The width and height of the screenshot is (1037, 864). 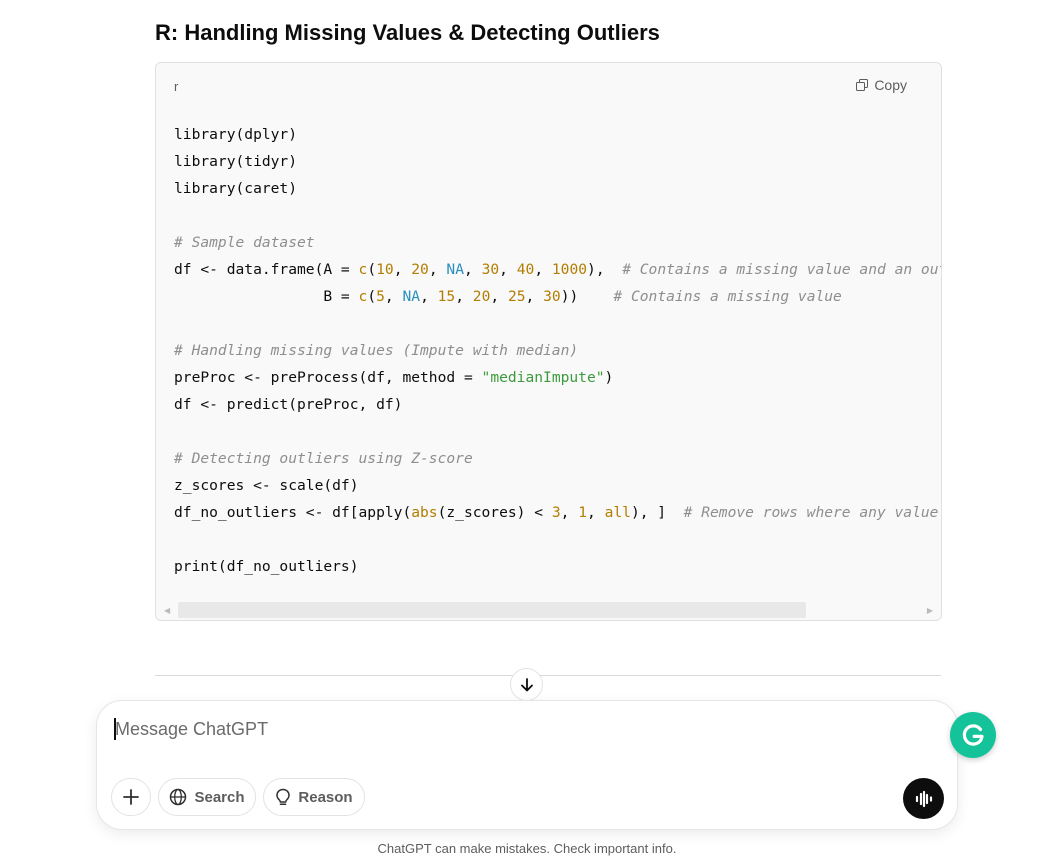 What do you see at coordinates (657, 512) in the screenshot?
I see `code-token: ), ]` at bounding box center [657, 512].